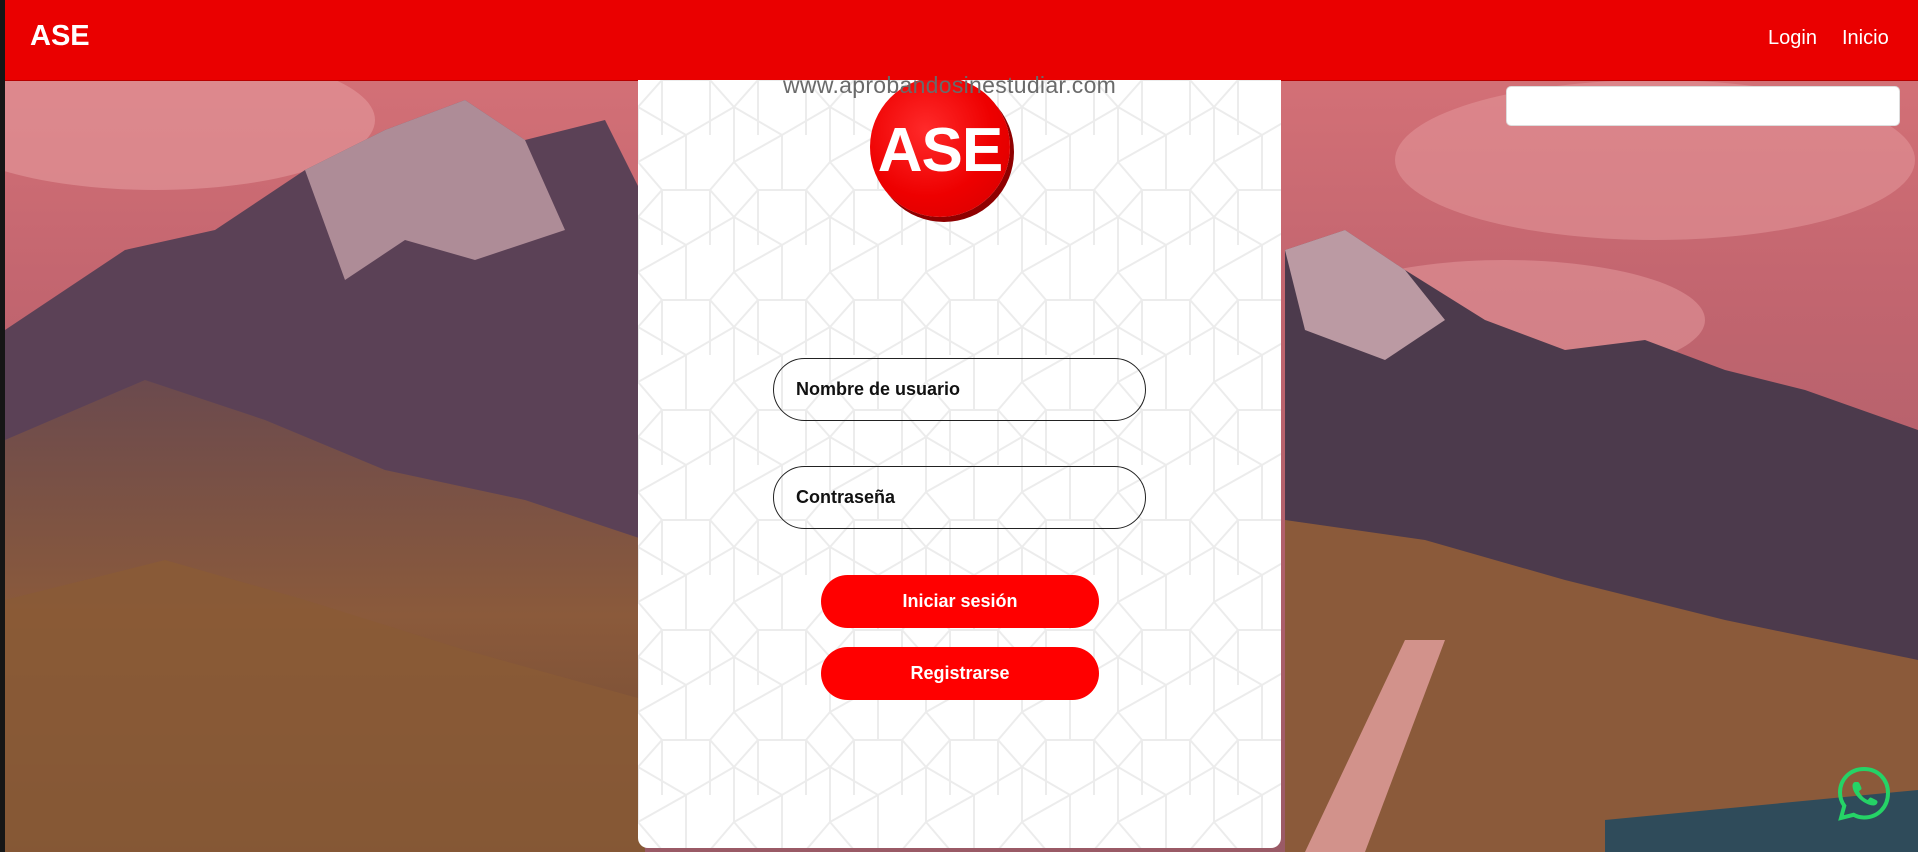  I want to click on nav-link-login: Login, so click(1792, 38).